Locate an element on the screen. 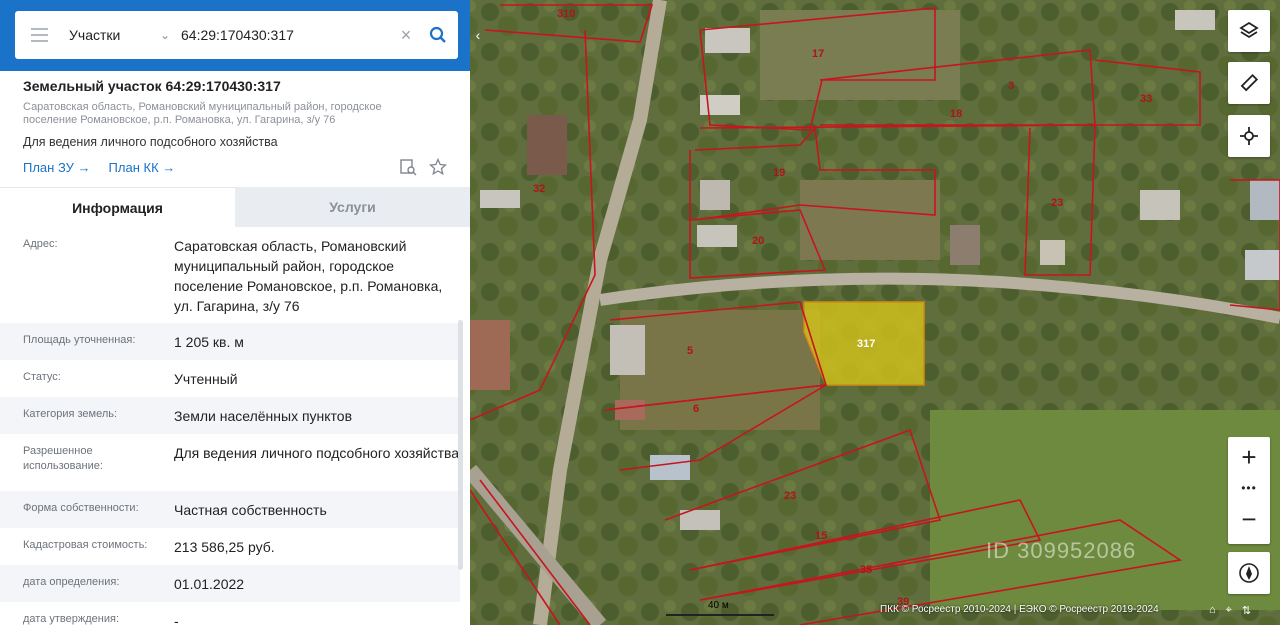  scale-label: 40 м is located at coordinates (718, 605).